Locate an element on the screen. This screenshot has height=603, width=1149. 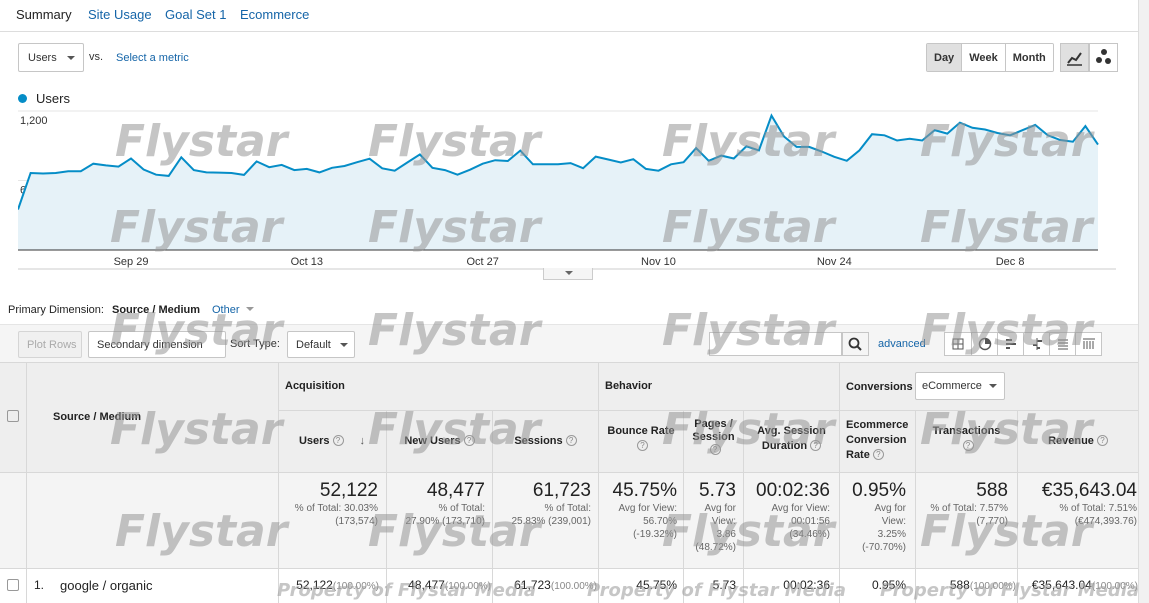
total-users-share: % of Total: 30.03% is located at coordinates (336, 508).